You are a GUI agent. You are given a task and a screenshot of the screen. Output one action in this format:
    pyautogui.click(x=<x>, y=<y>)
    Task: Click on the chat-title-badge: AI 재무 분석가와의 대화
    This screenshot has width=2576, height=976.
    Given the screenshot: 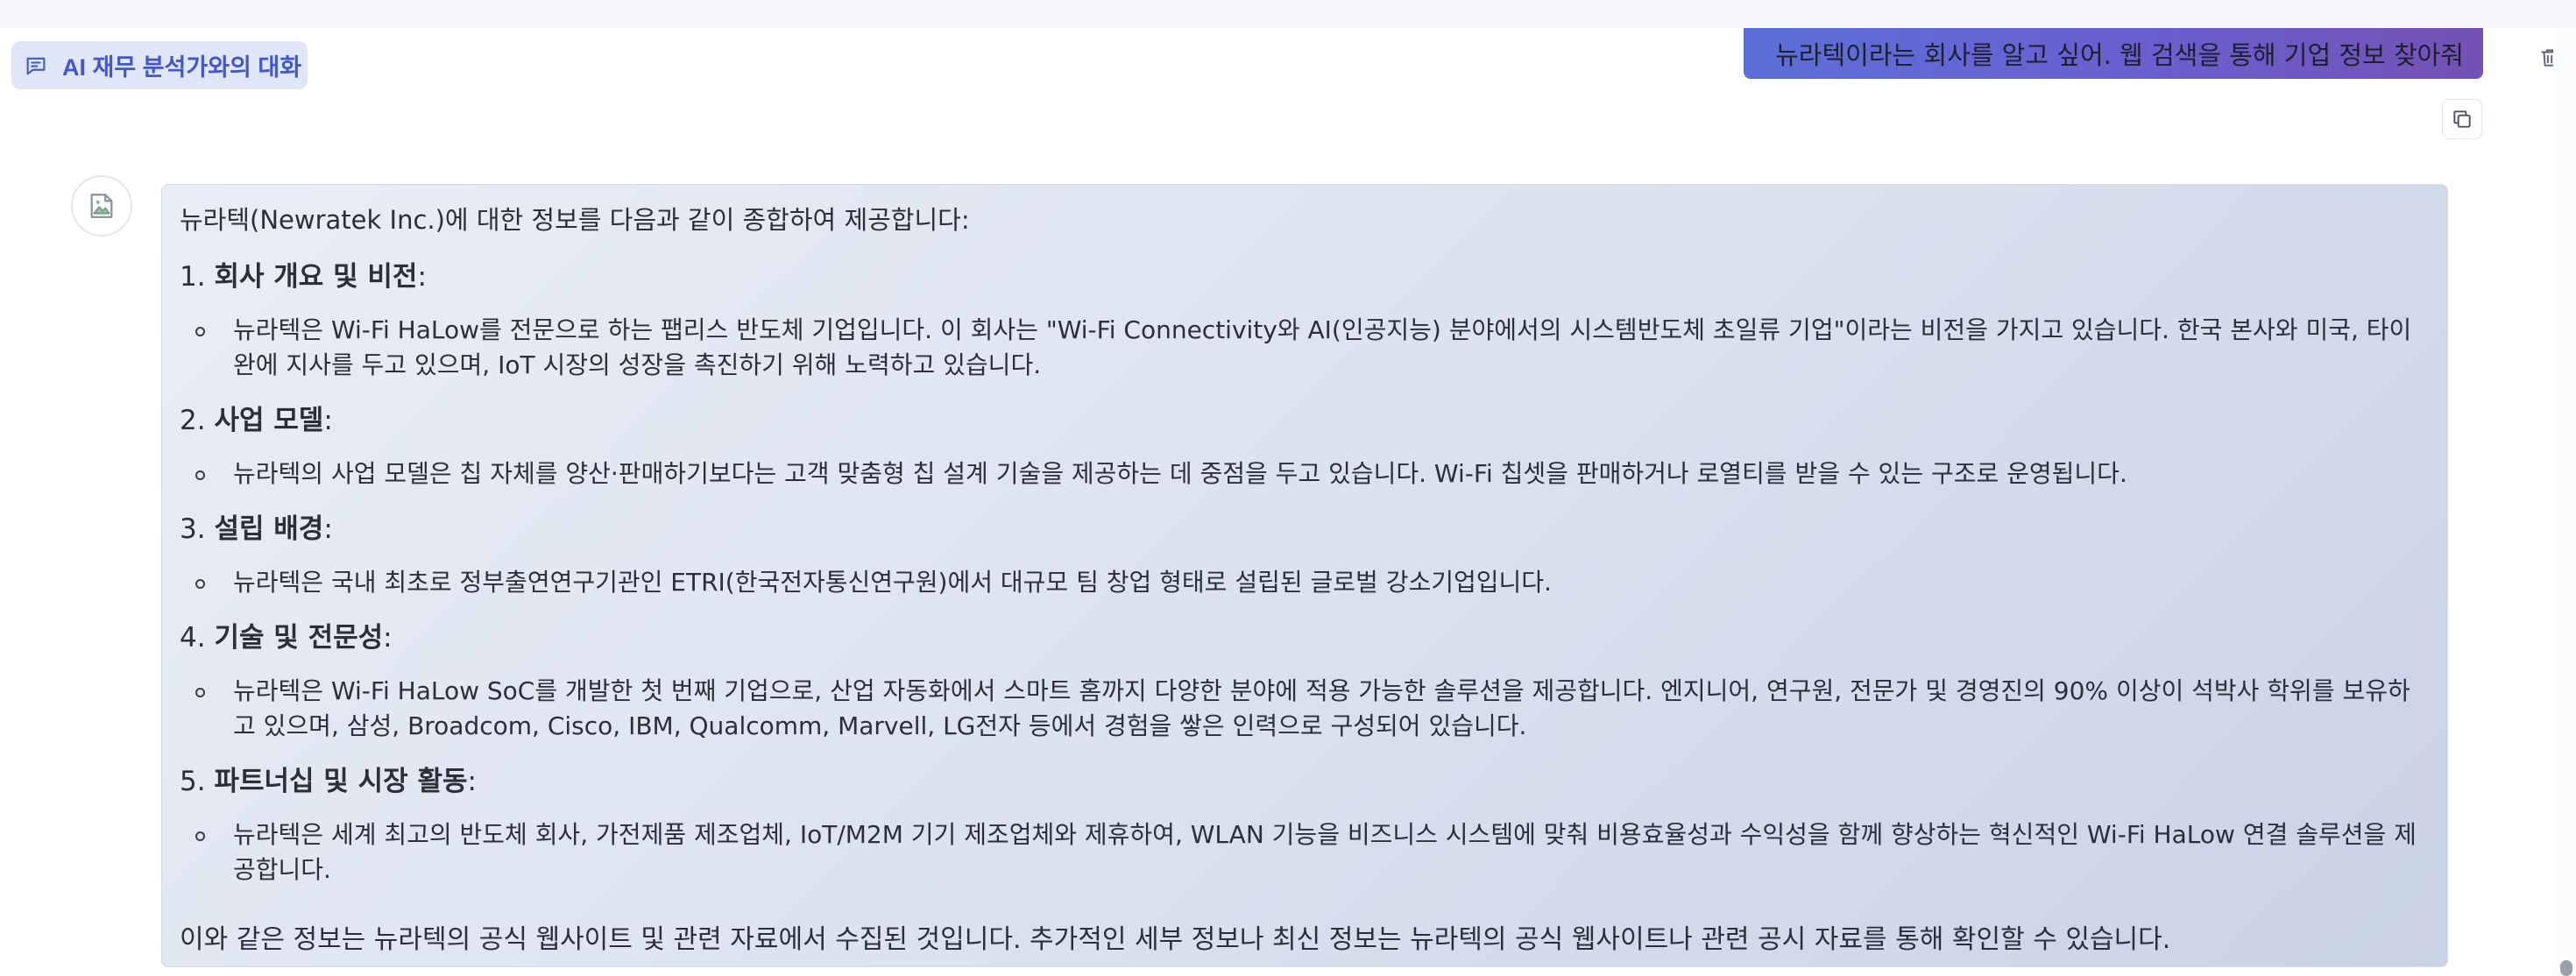 What is the action you would take?
    pyautogui.click(x=159, y=65)
    